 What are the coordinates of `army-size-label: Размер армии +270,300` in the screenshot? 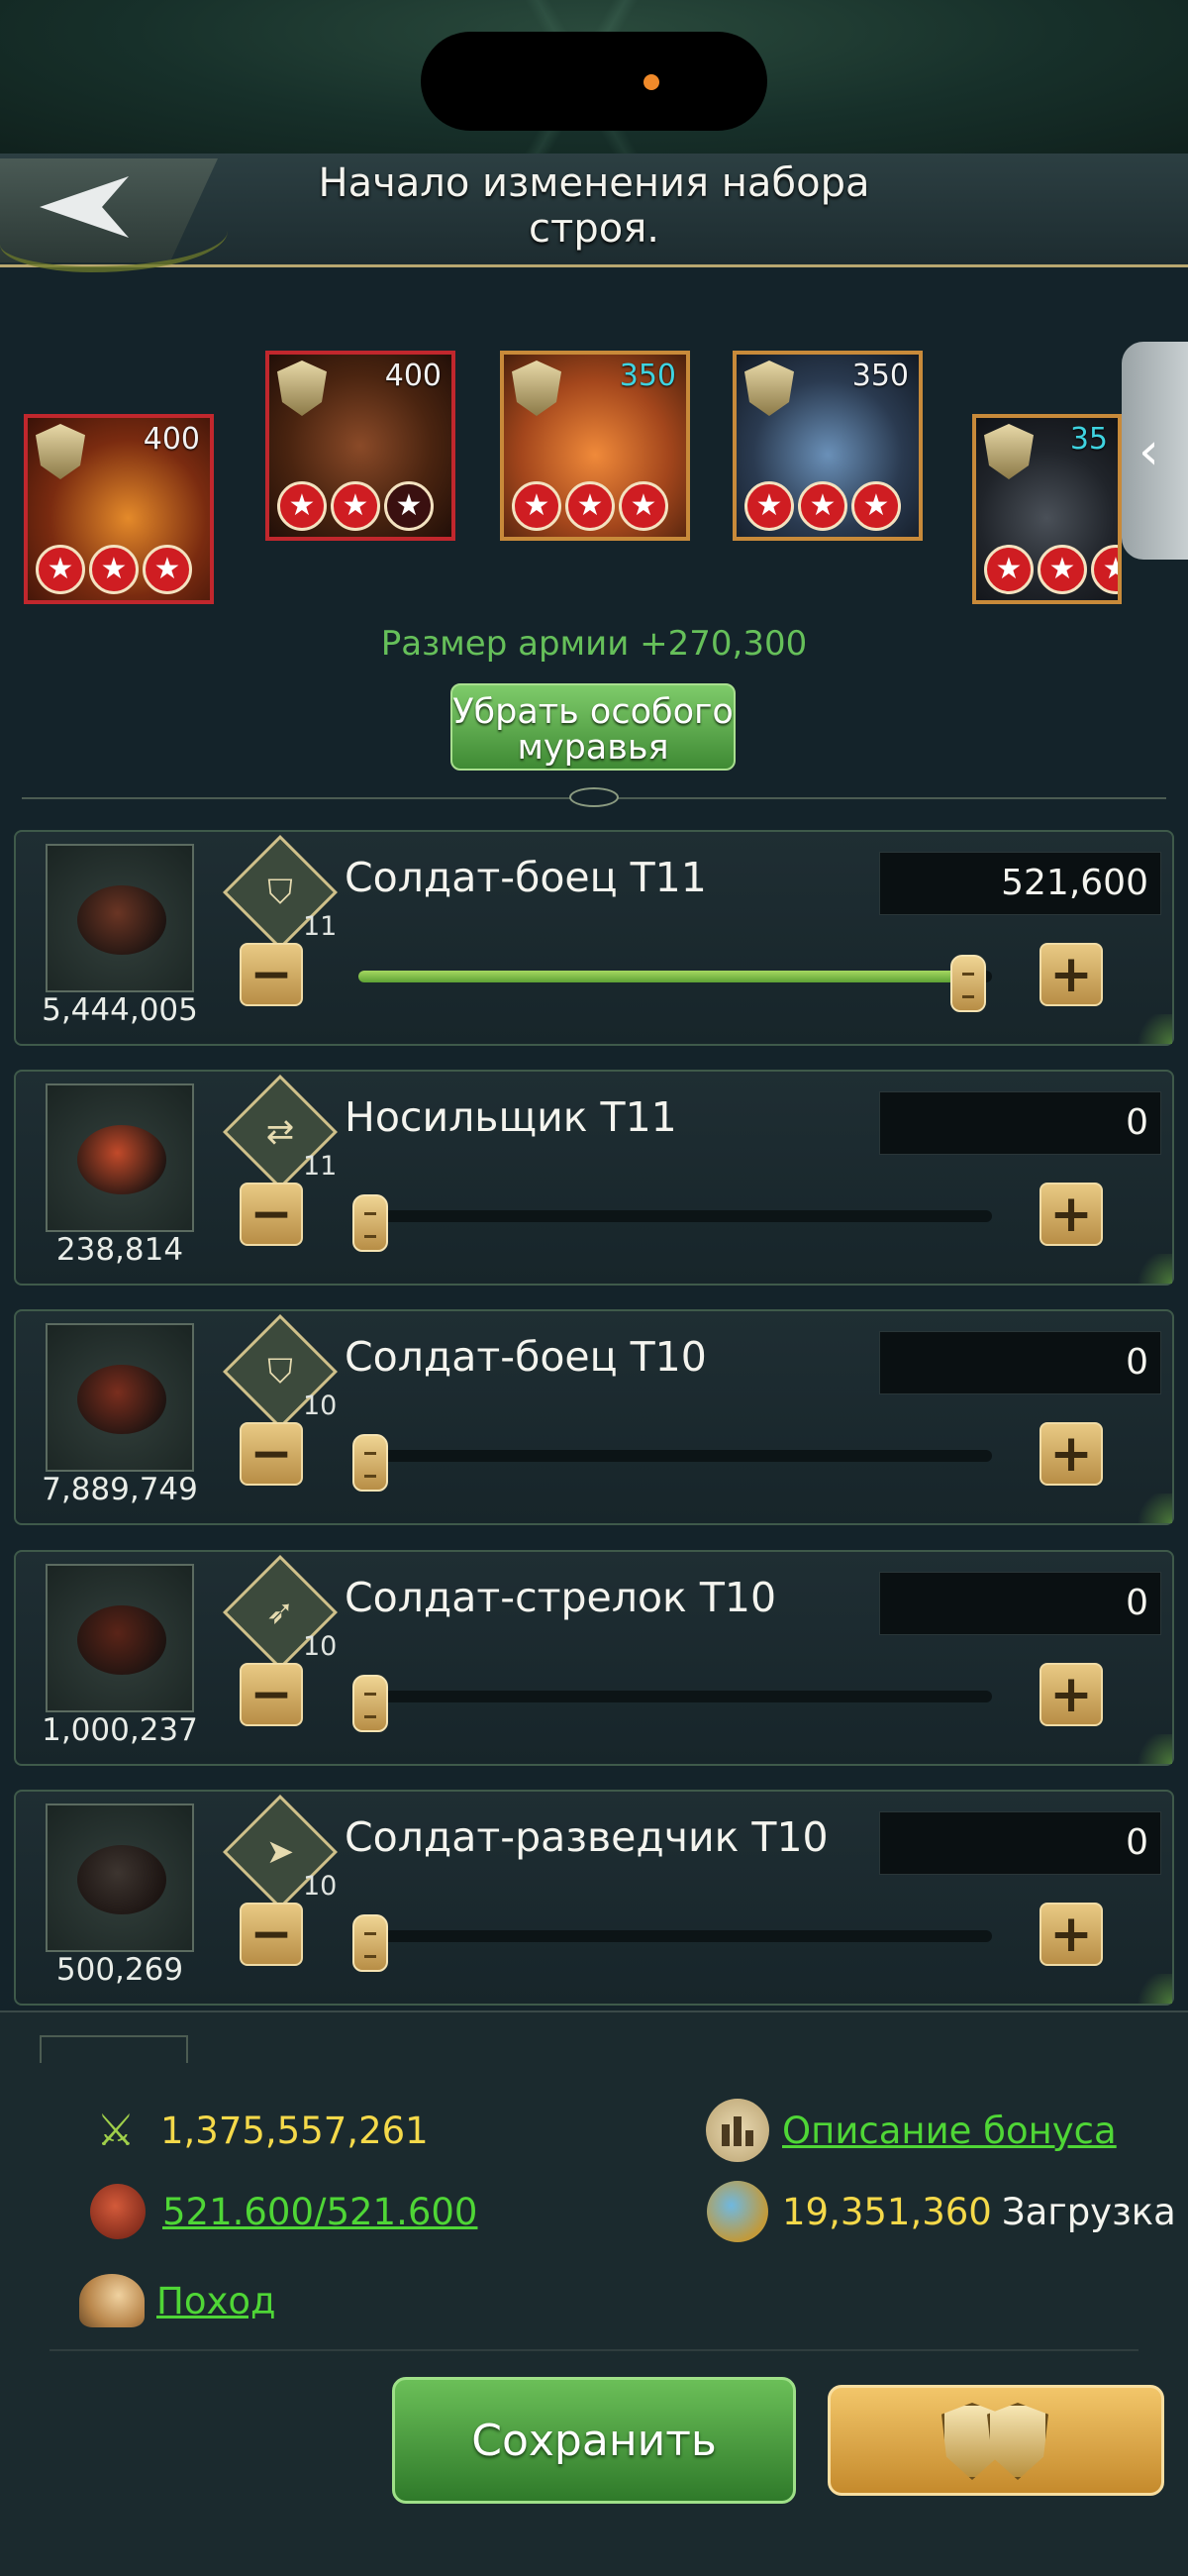 It's located at (594, 644).